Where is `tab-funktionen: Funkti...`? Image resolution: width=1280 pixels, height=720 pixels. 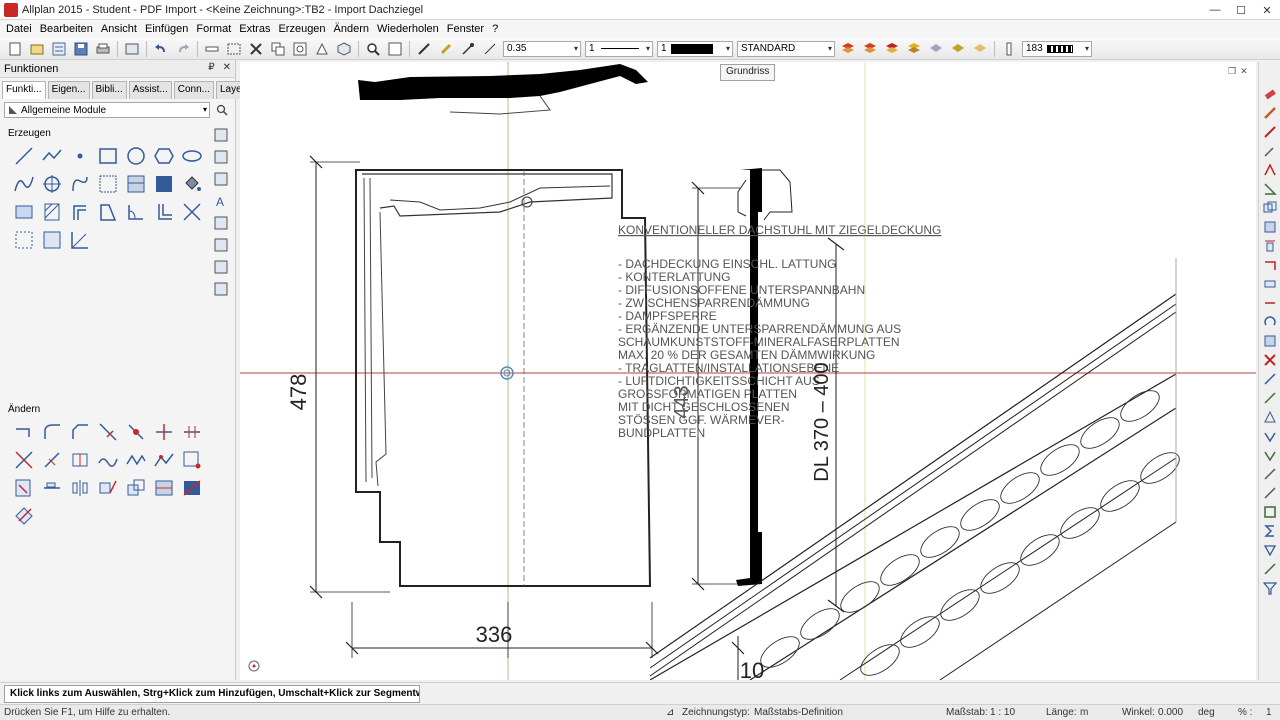
tab-funktionen: Funkti... is located at coordinates (24, 90).